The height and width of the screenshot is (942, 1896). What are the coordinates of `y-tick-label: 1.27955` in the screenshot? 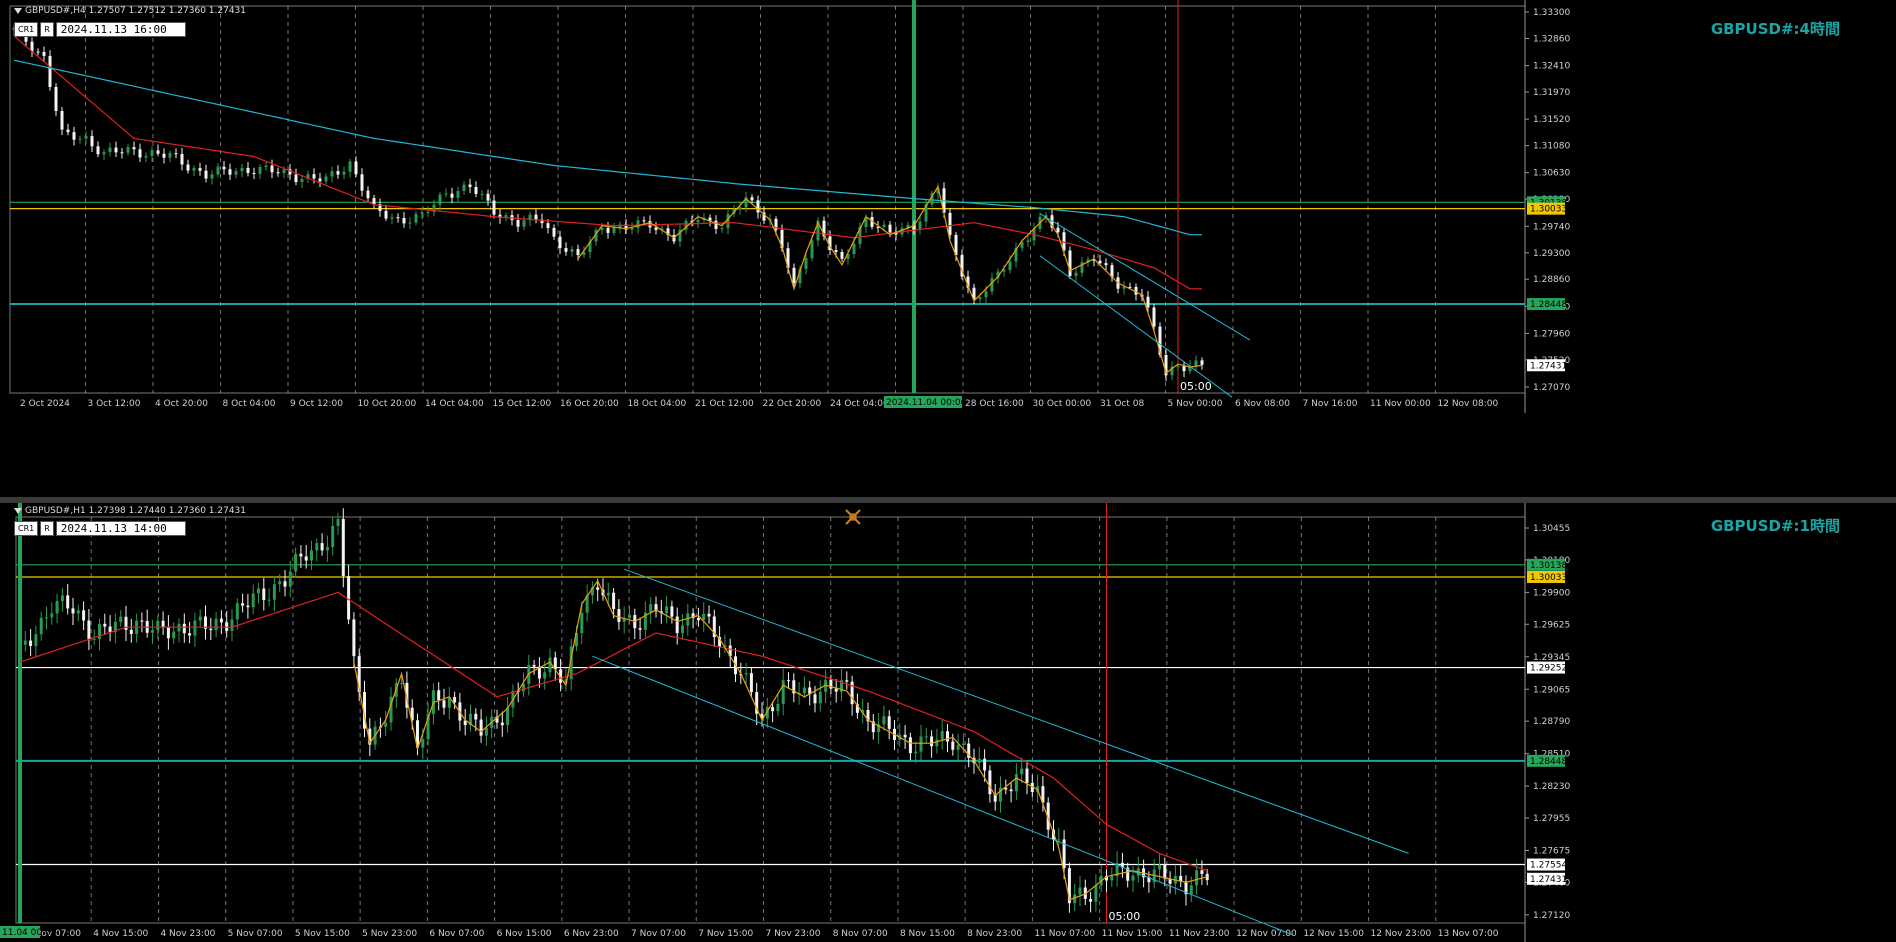 It's located at (1551, 819).